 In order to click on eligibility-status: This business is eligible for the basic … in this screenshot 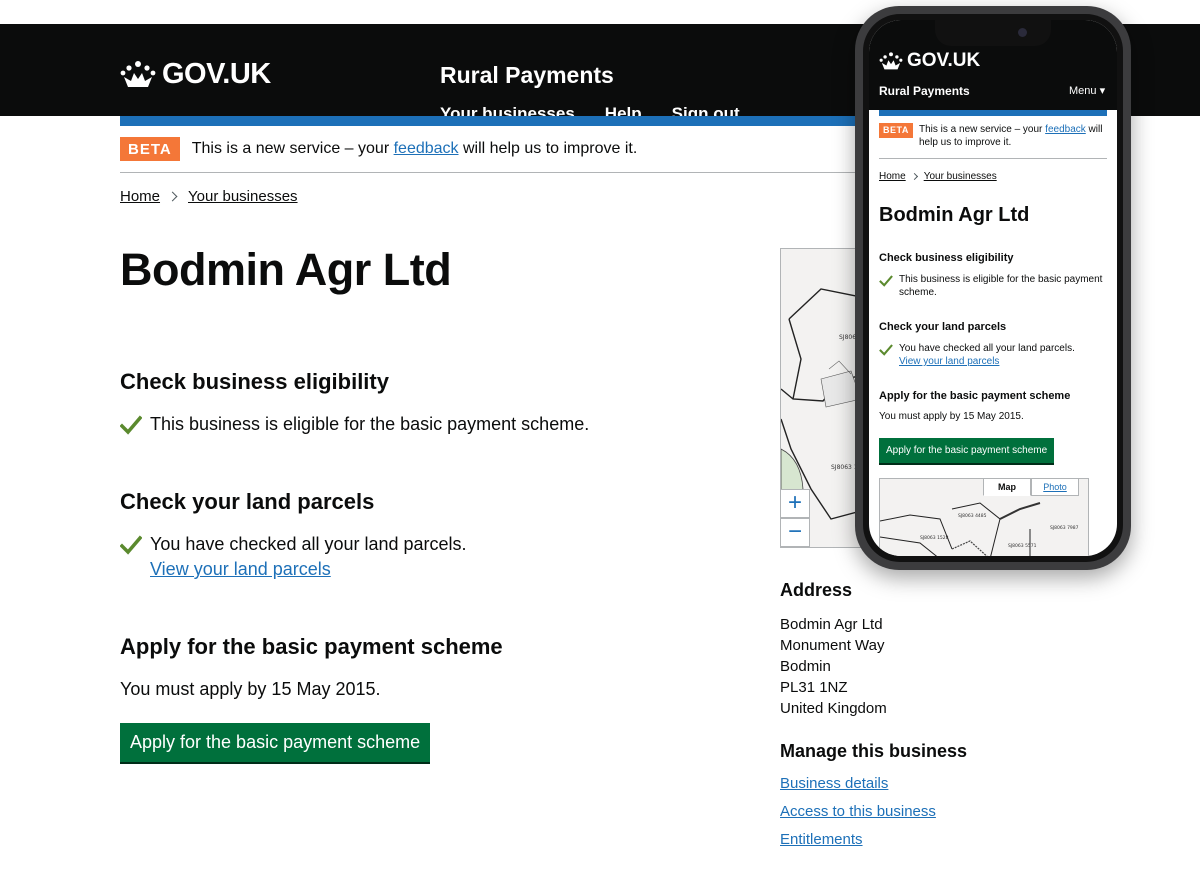, I will do `click(354, 424)`.